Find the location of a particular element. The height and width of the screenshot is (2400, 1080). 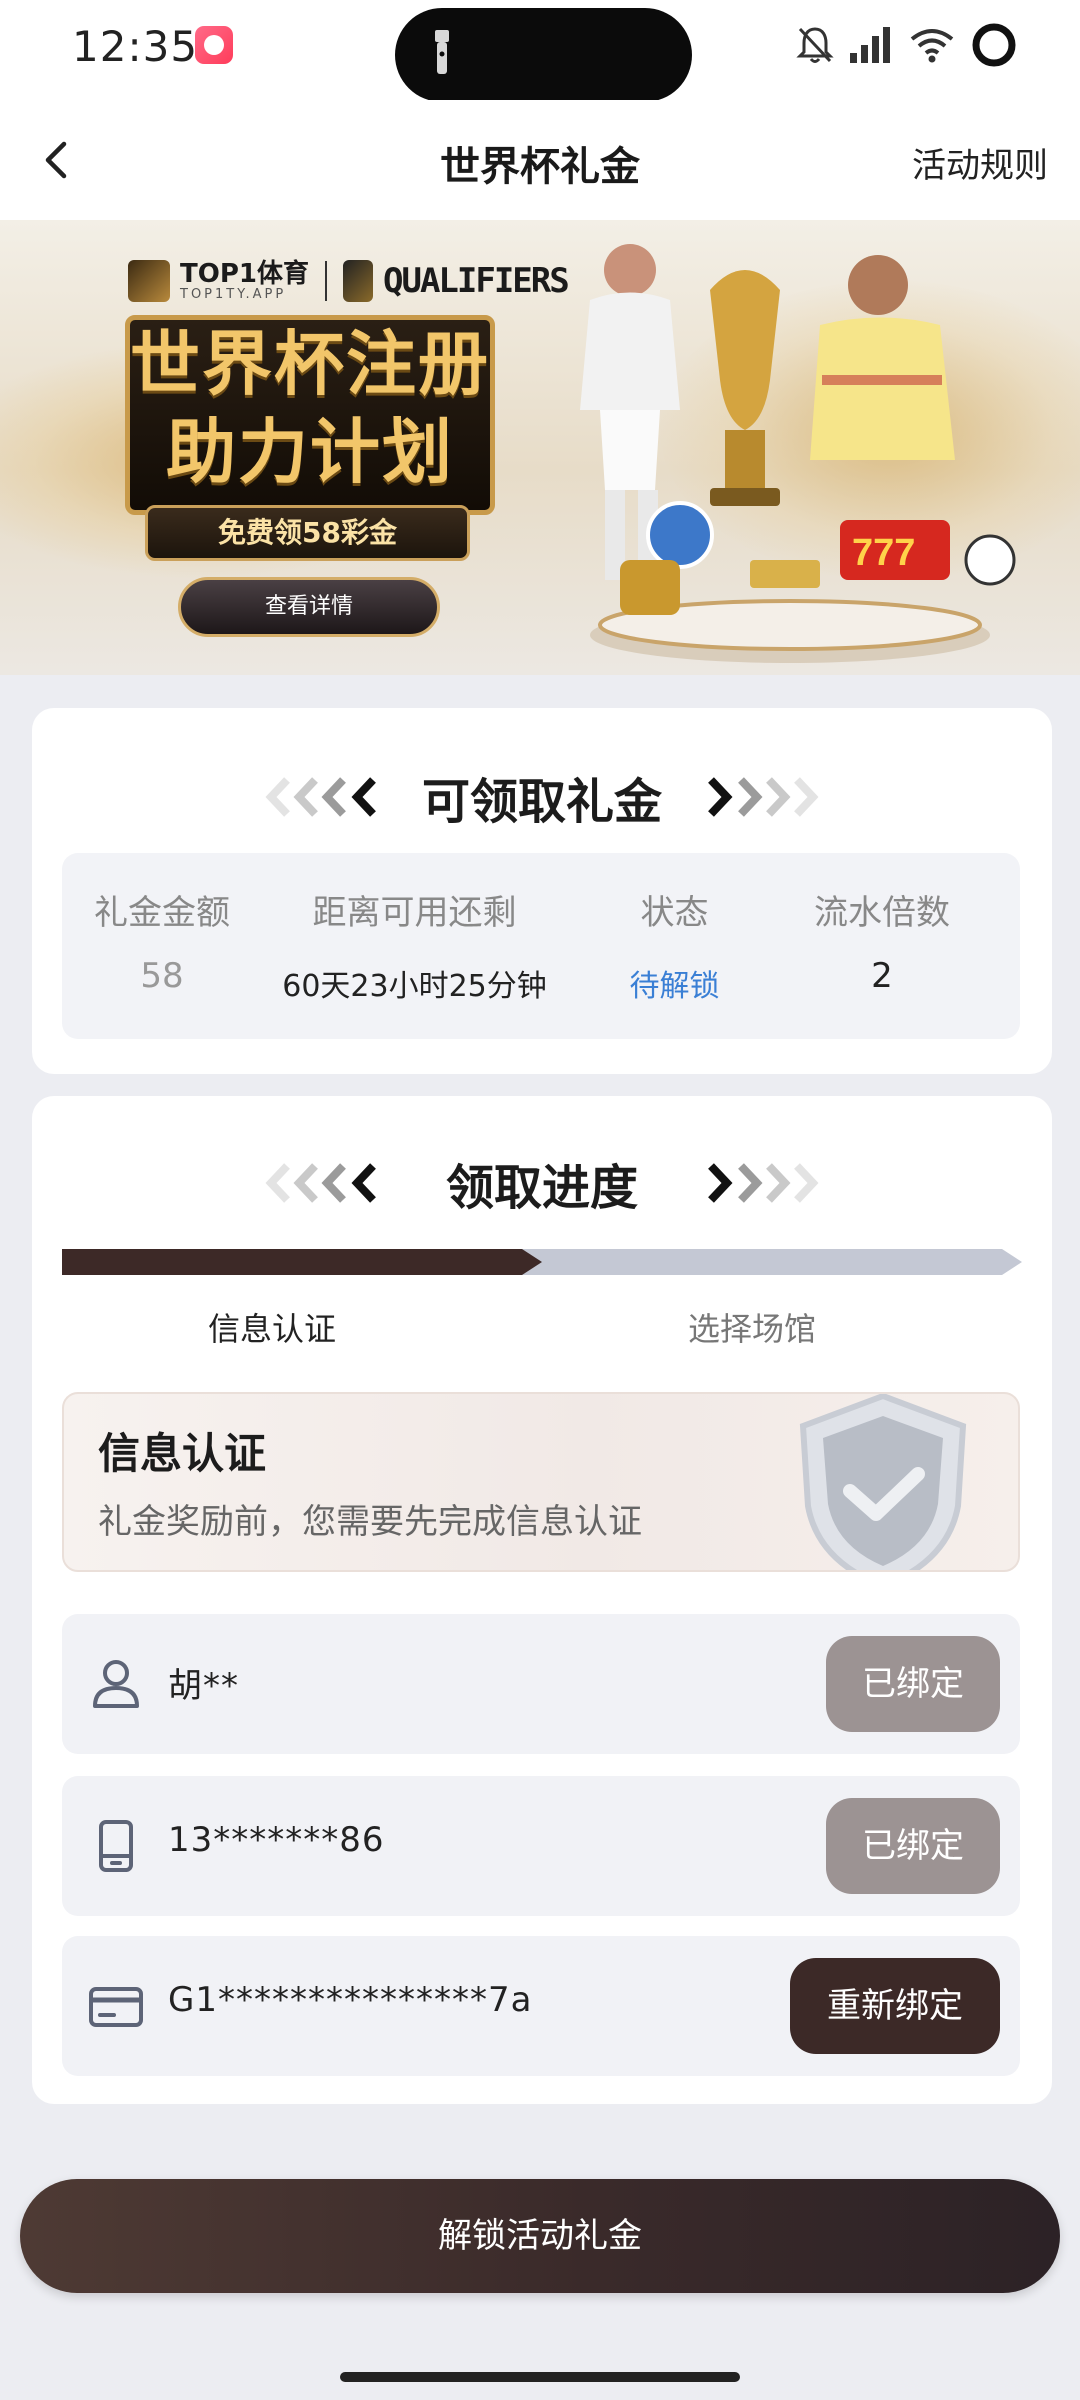

progress-bar is located at coordinates (542, 1262).